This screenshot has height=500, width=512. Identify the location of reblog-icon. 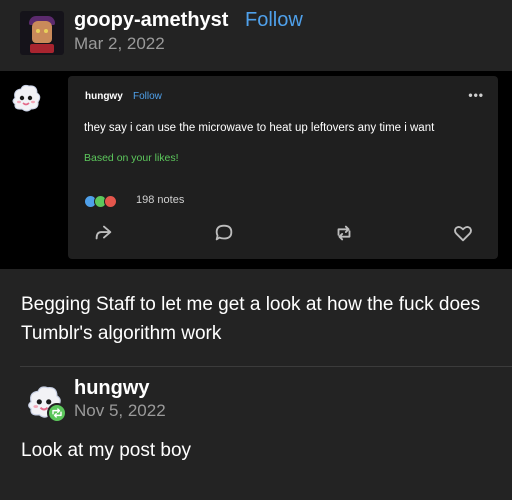
(345, 234).